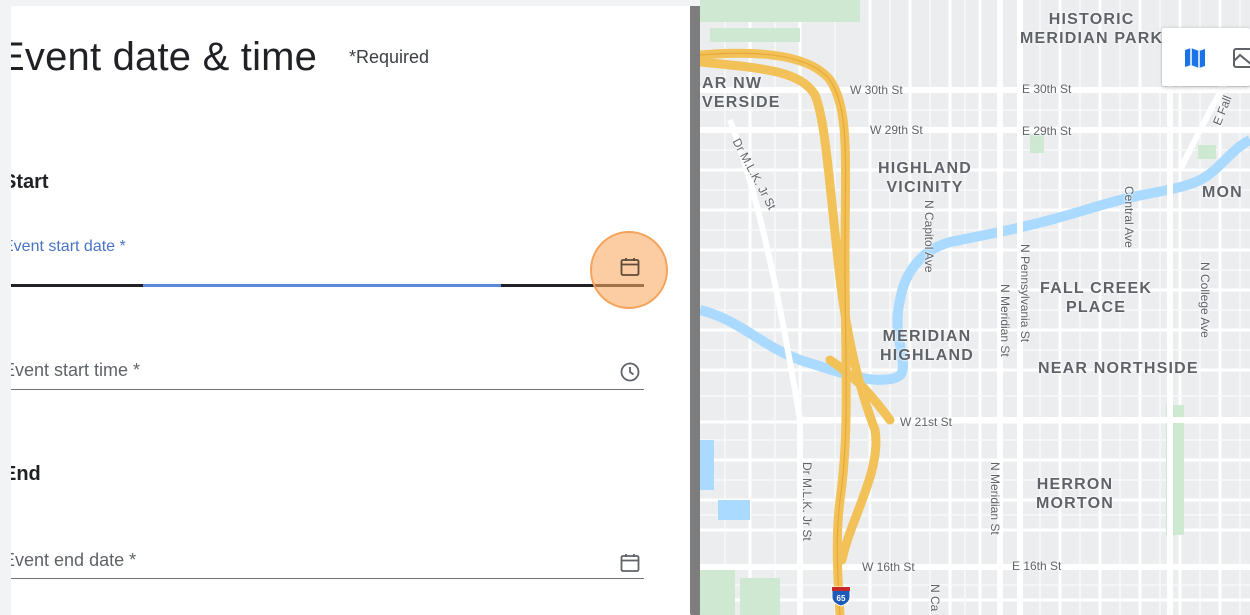  What do you see at coordinates (1091, 29) in the screenshot?
I see `map-label-historic: HISTORIC MERIDIAN PARK` at bounding box center [1091, 29].